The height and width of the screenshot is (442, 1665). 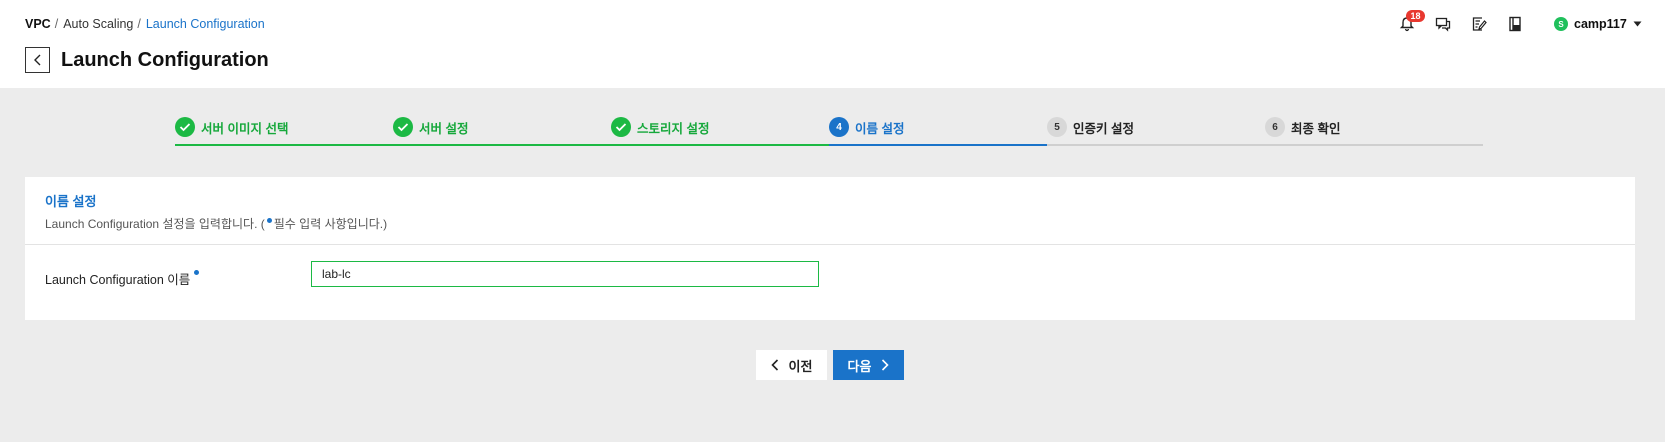 I want to click on top-toolbar: 18 S camp117, so click(x=1519, y=22).